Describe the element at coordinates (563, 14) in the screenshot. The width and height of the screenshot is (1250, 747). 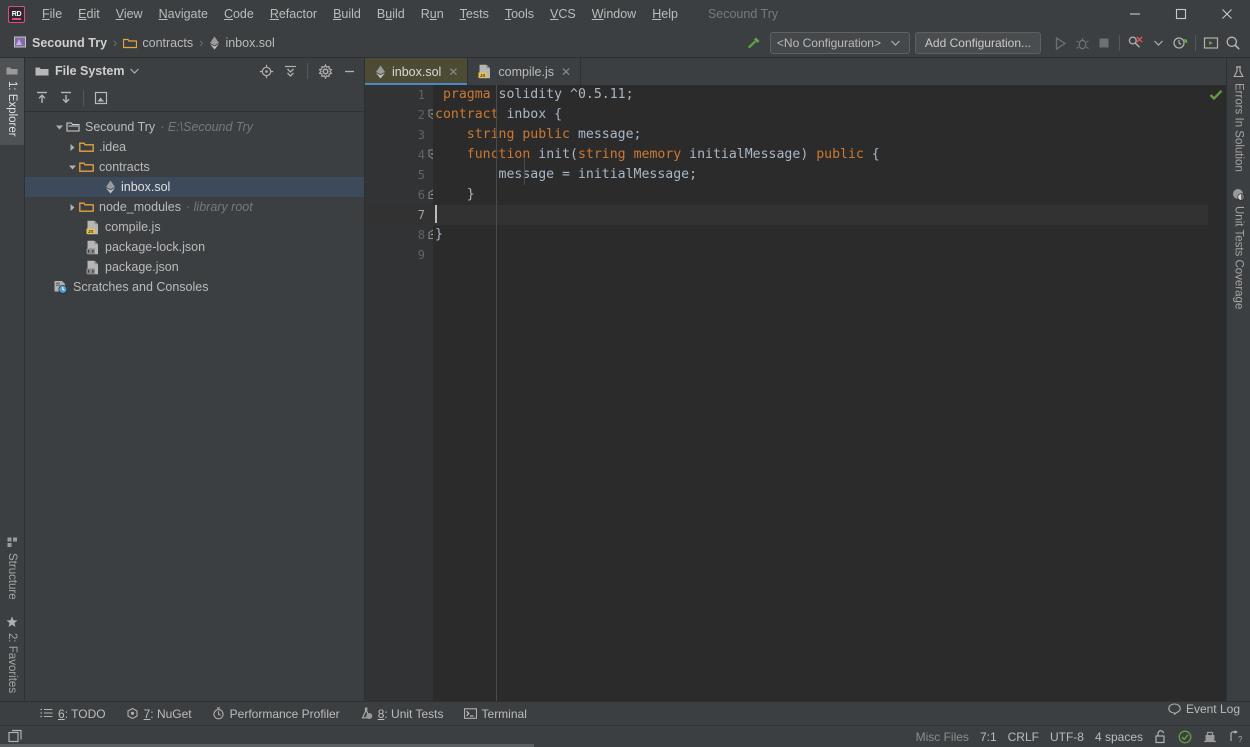
I see `menu-vcs: VCS` at that location.